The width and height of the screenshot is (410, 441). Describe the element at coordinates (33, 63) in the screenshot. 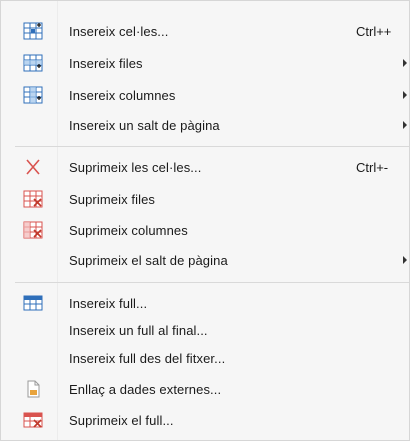

I see `insert-rows-icon` at that location.